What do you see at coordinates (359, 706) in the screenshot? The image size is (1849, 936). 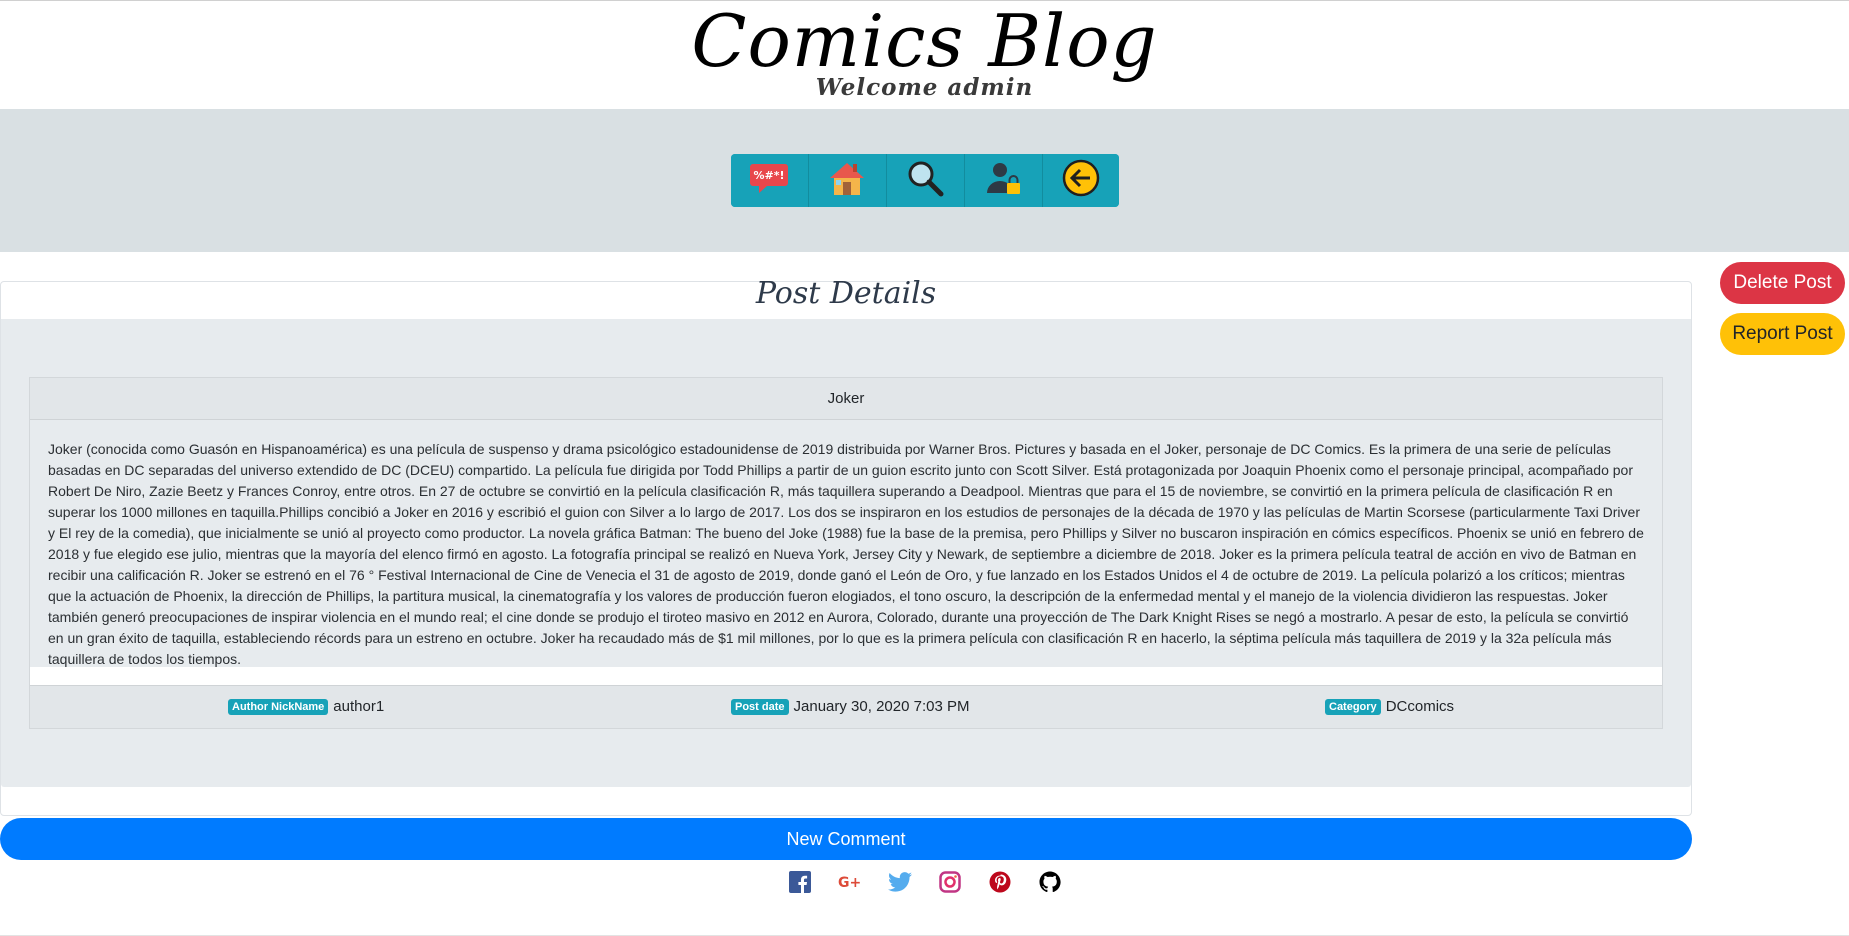 I see `author-name: author1` at bounding box center [359, 706].